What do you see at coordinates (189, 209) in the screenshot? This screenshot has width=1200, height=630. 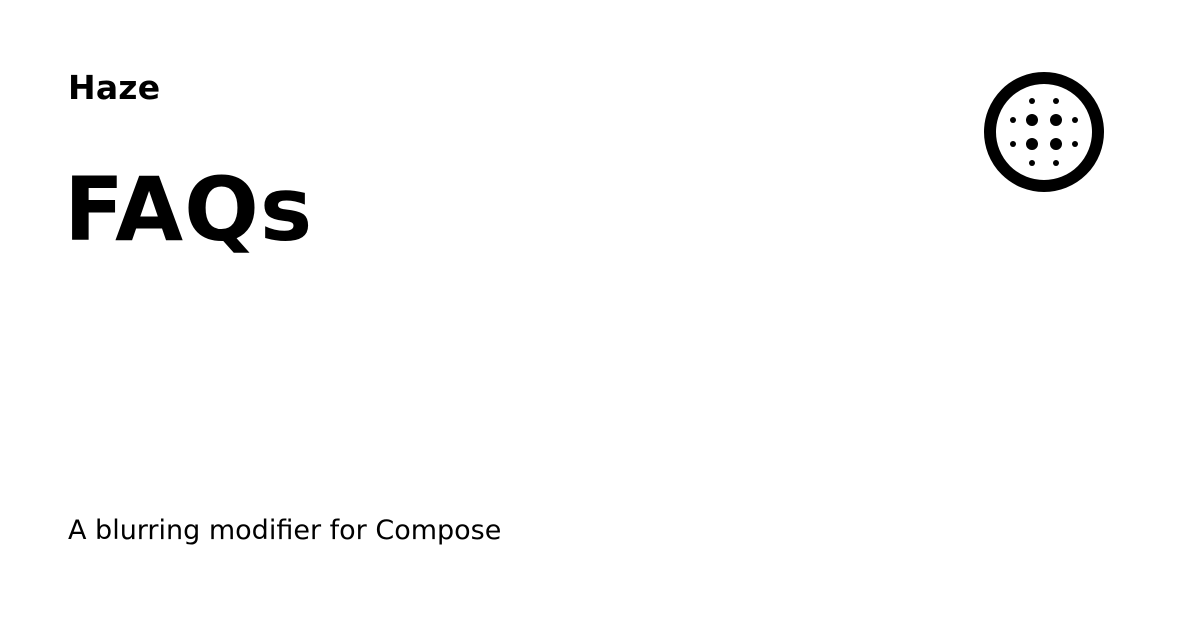 I see `page-title: FAQs` at bounding box center [189, 209].